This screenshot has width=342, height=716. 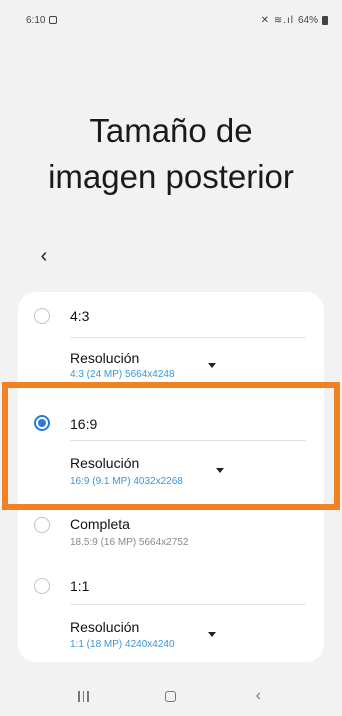 I want to click on option-16-9: 16:9 Resolución 16:9 (9.1 MP) 4032x2268, so click(x=171, y=454).